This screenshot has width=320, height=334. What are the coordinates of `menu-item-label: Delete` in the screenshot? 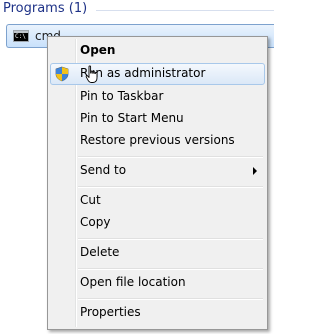 It's located at (100, 252).